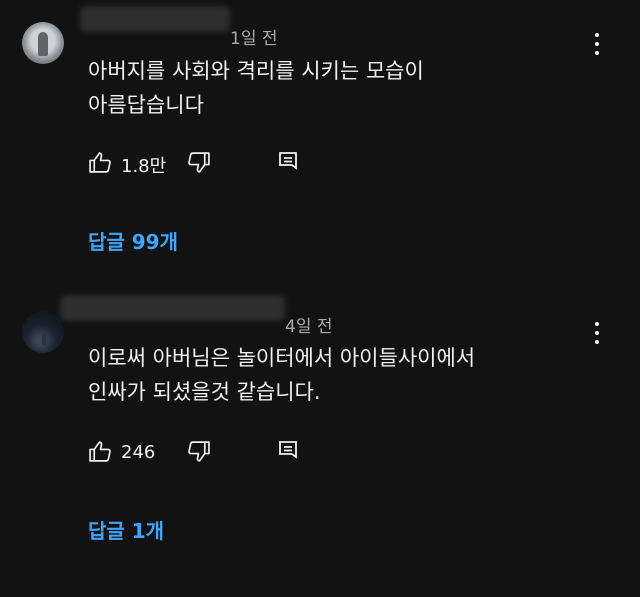  Describe the element at coordinates (254, 39) in the screenshot. I see `comment-timestamp: 1일 전` at that location.